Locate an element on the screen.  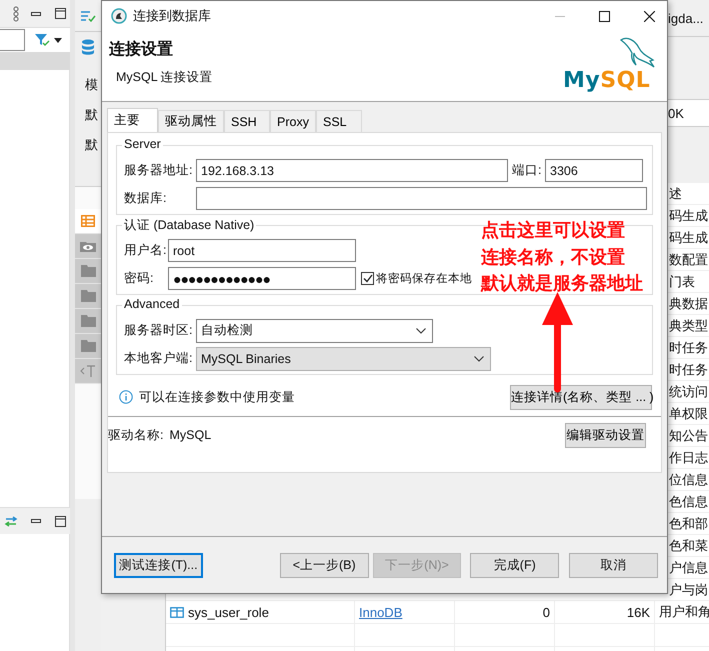
table-cell: 门表 is located at coordinates (682, 281).